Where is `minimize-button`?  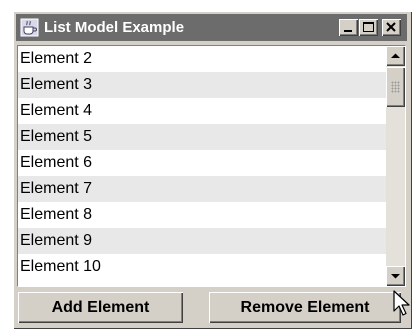
minimize-button is located at coordinates (348, 27).